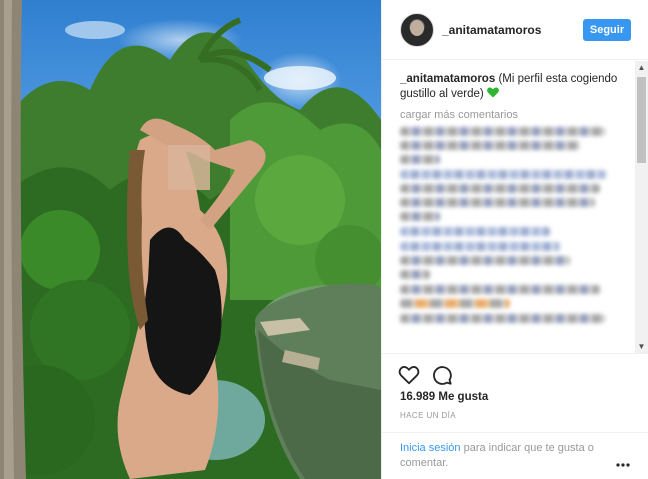  Describe the element at coordinates (444, 397) in the screenshot. I see `like-count: 16.989 Me gusta` at that location.